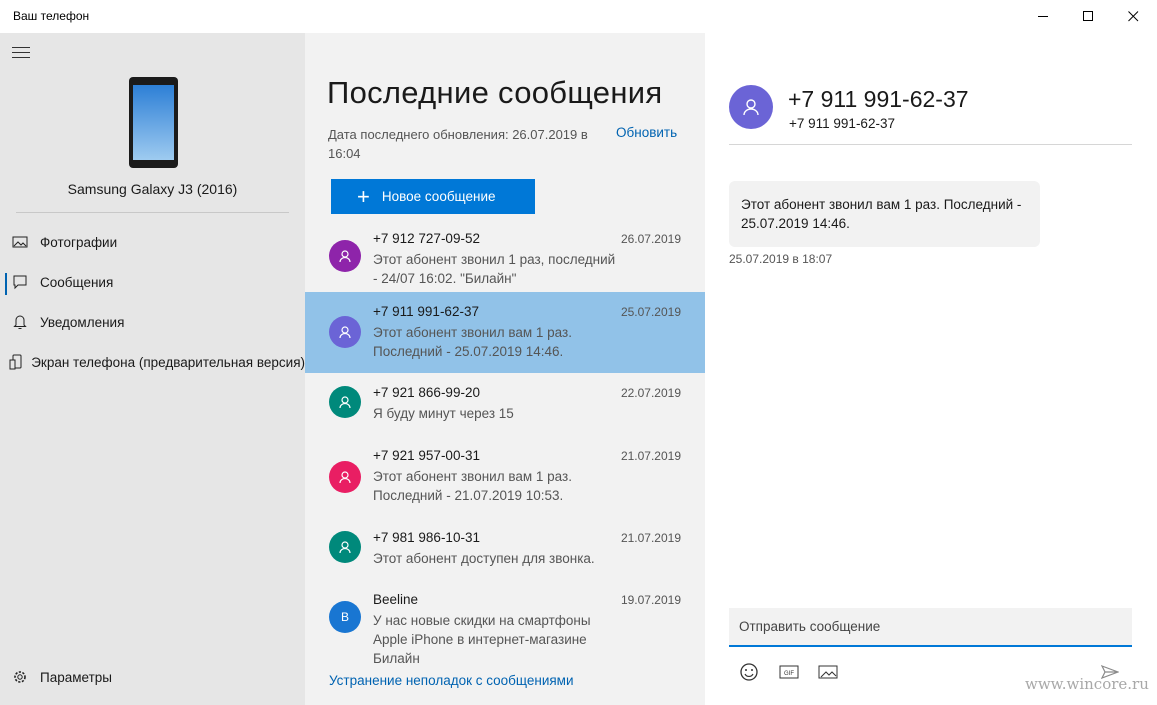 This screenshot has height=705, width=1157. What do you see at coordinates (484, 558) in the screenshot?
I see `message-preview: Этот абонент доступен для звонка.` at bounding box center [484, 558].